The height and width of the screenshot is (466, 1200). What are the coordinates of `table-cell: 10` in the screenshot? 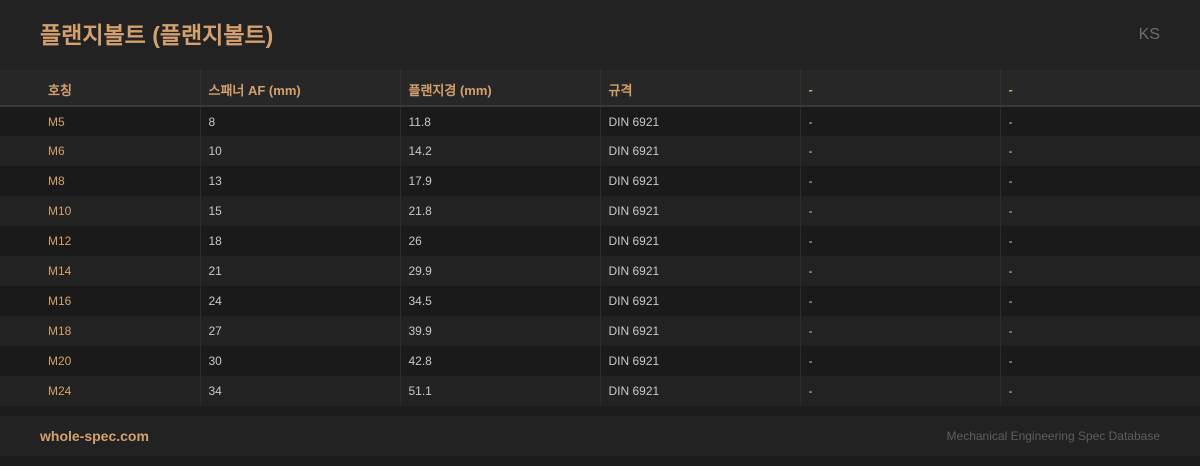 It's located at (300, 151).